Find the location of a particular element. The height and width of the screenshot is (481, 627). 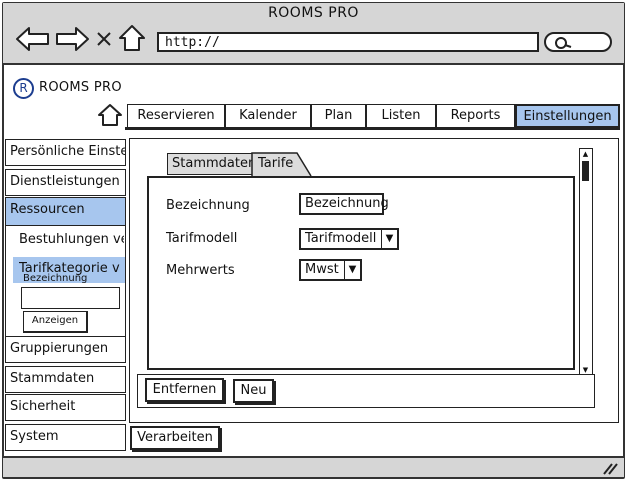

scroll-down-icon: ▼ is located at coordinates (585, 370).